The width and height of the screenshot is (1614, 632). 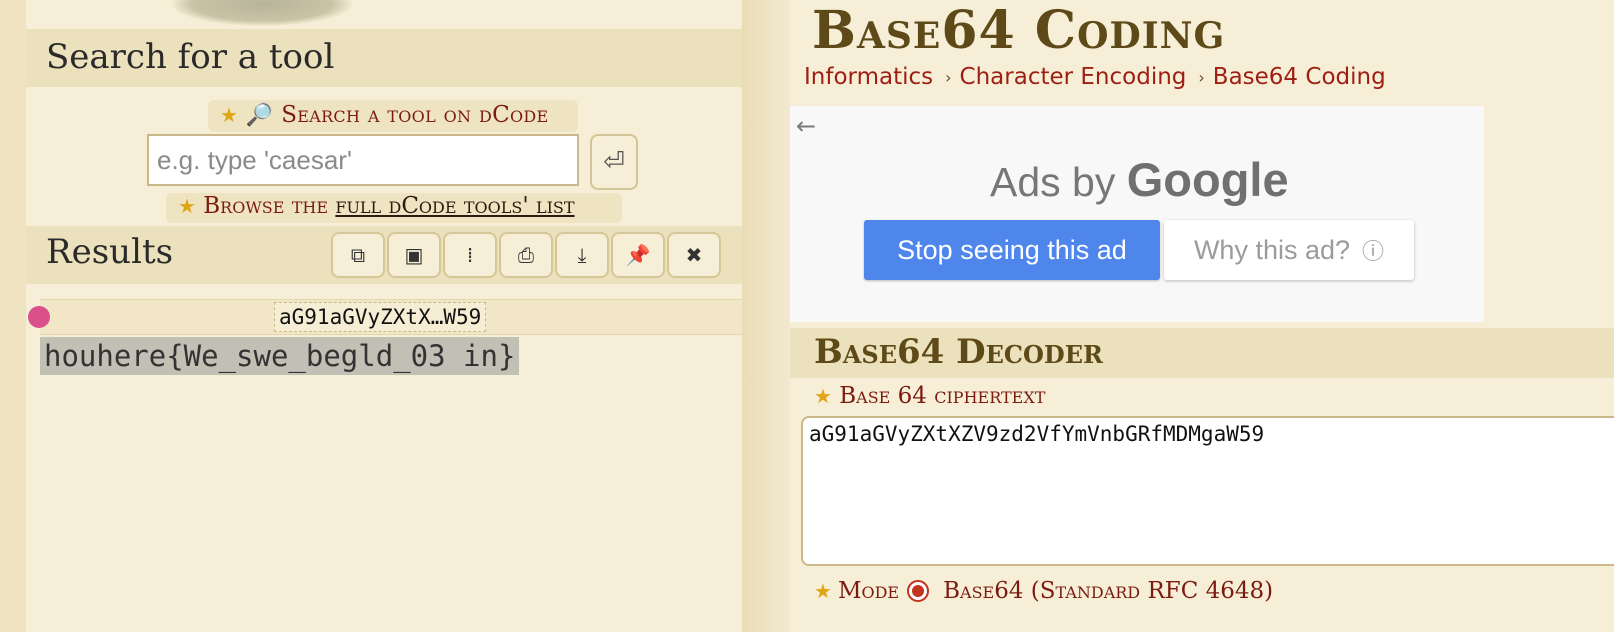 I want to click on full-tools-list-link: full dCode tools' list, so click(x=454, y=206).